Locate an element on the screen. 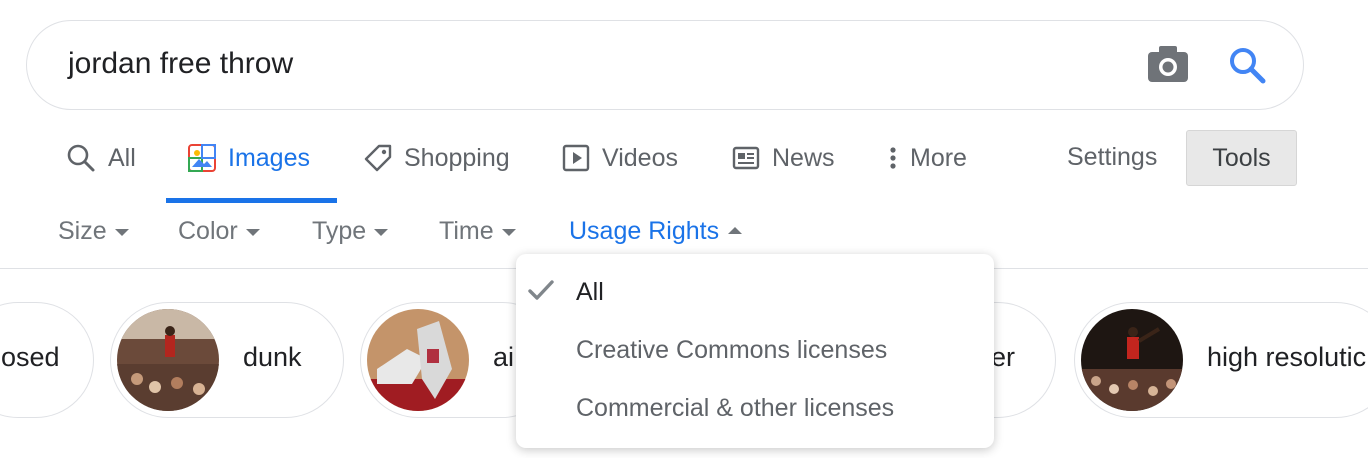  filter-label: Type is located at coordinates (339, 230).